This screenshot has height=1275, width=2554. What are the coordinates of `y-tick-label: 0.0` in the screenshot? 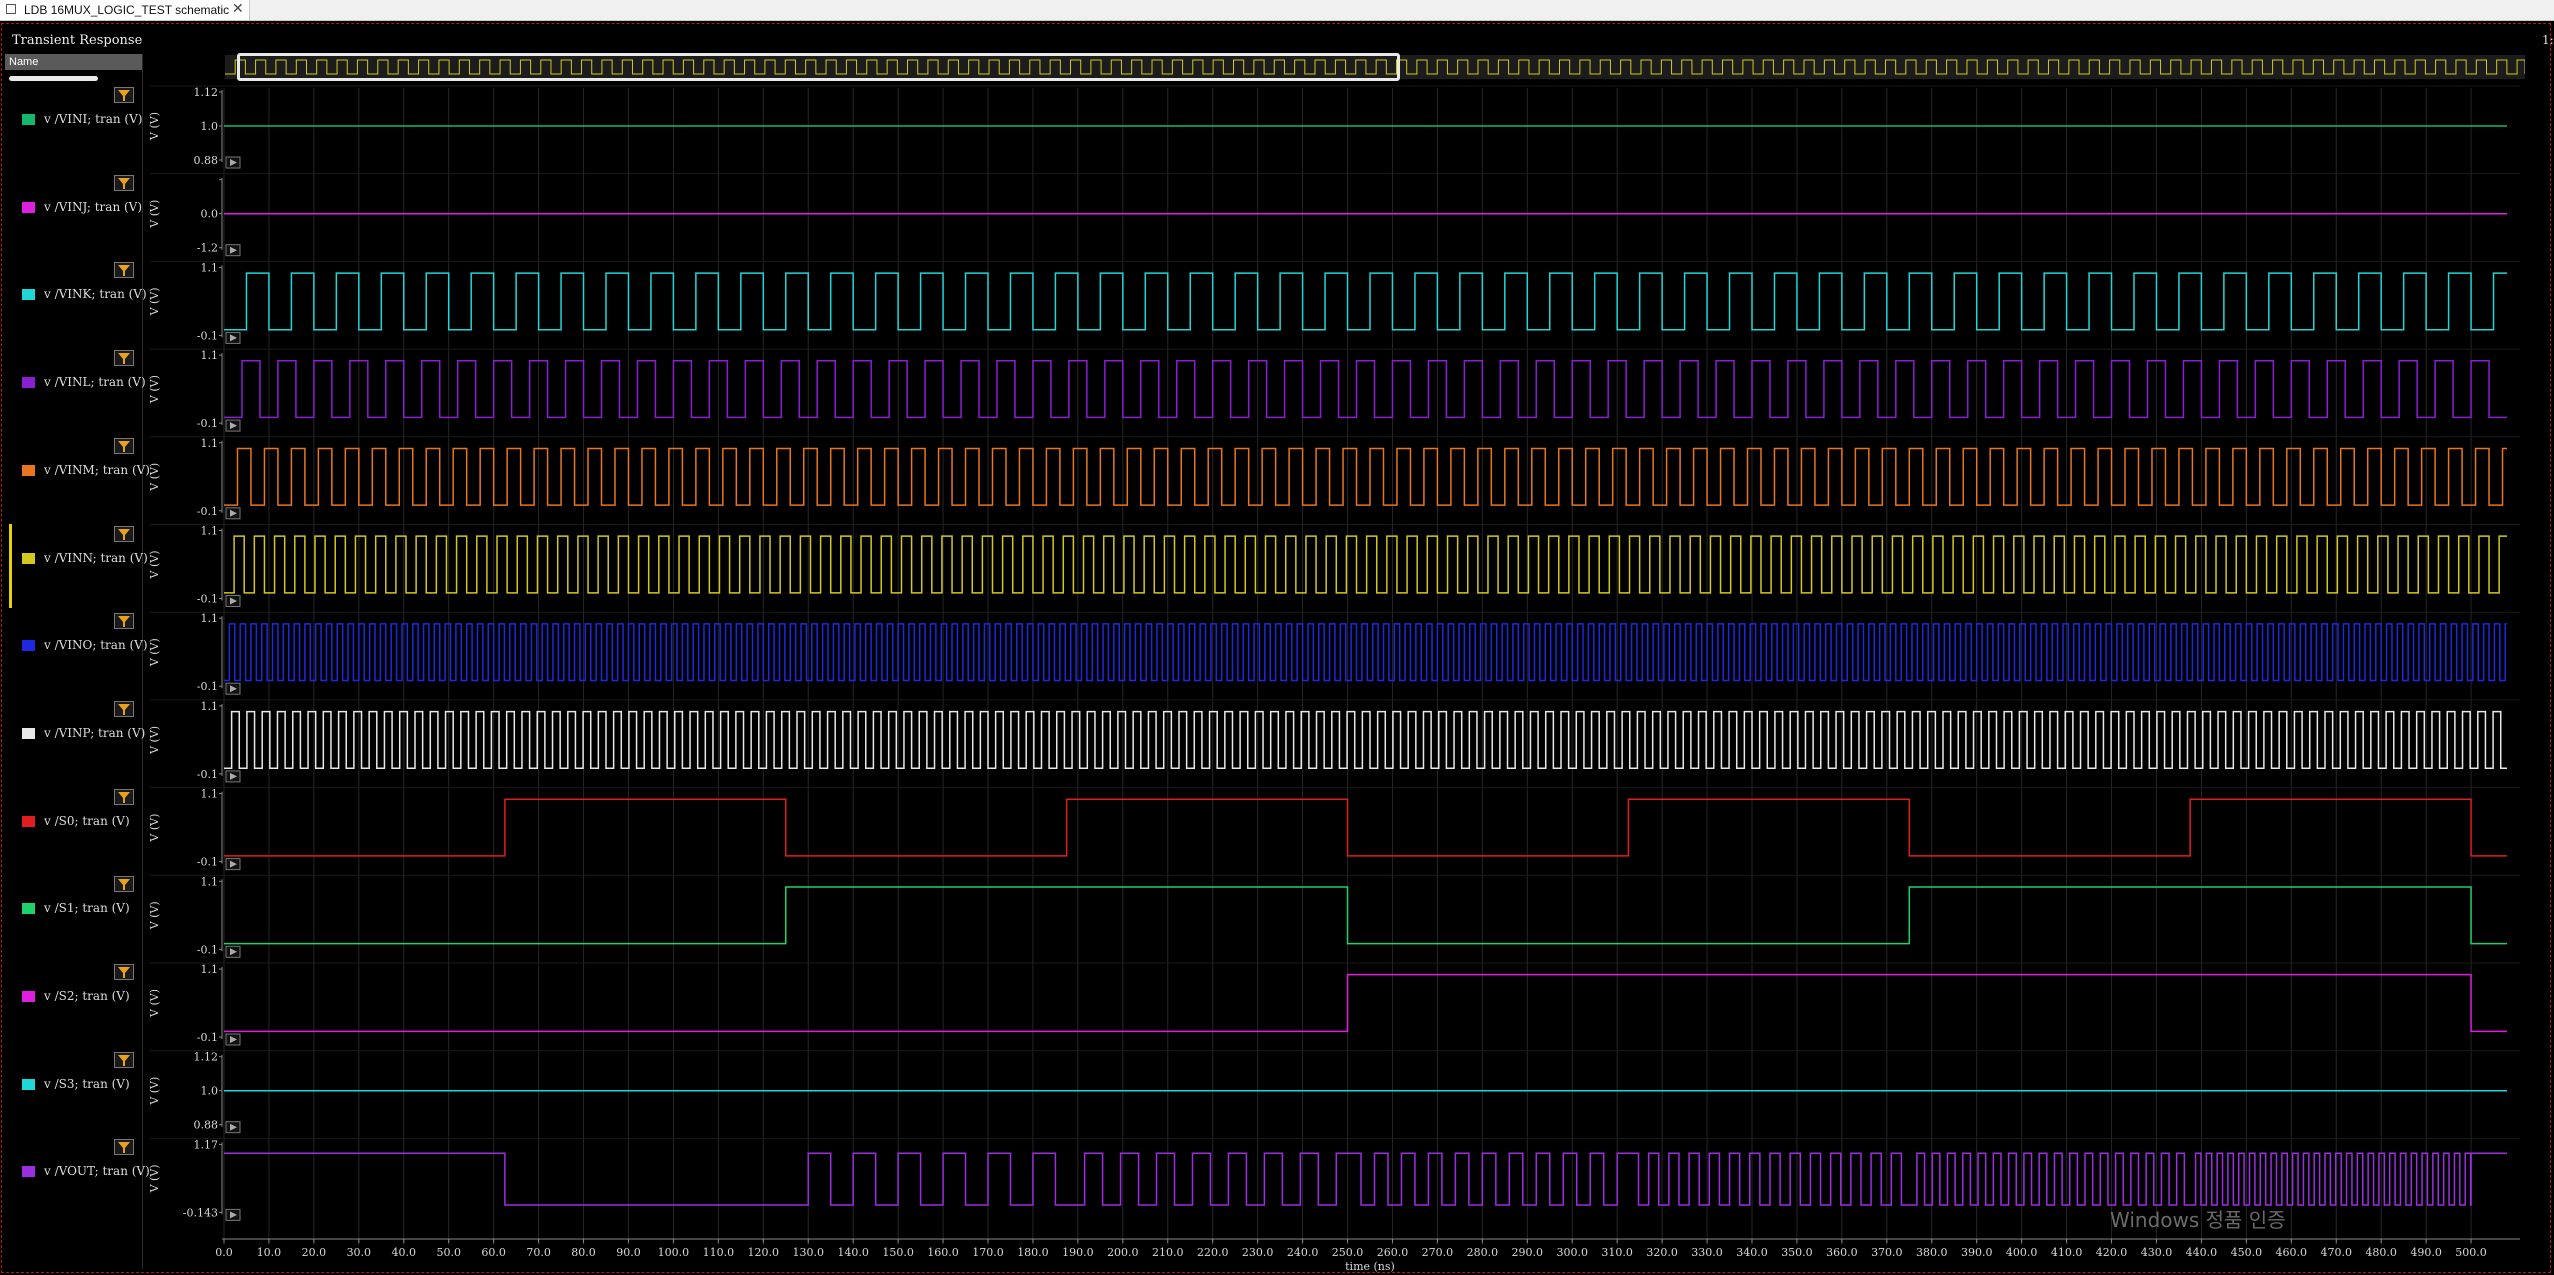 It's located at (210, 214).